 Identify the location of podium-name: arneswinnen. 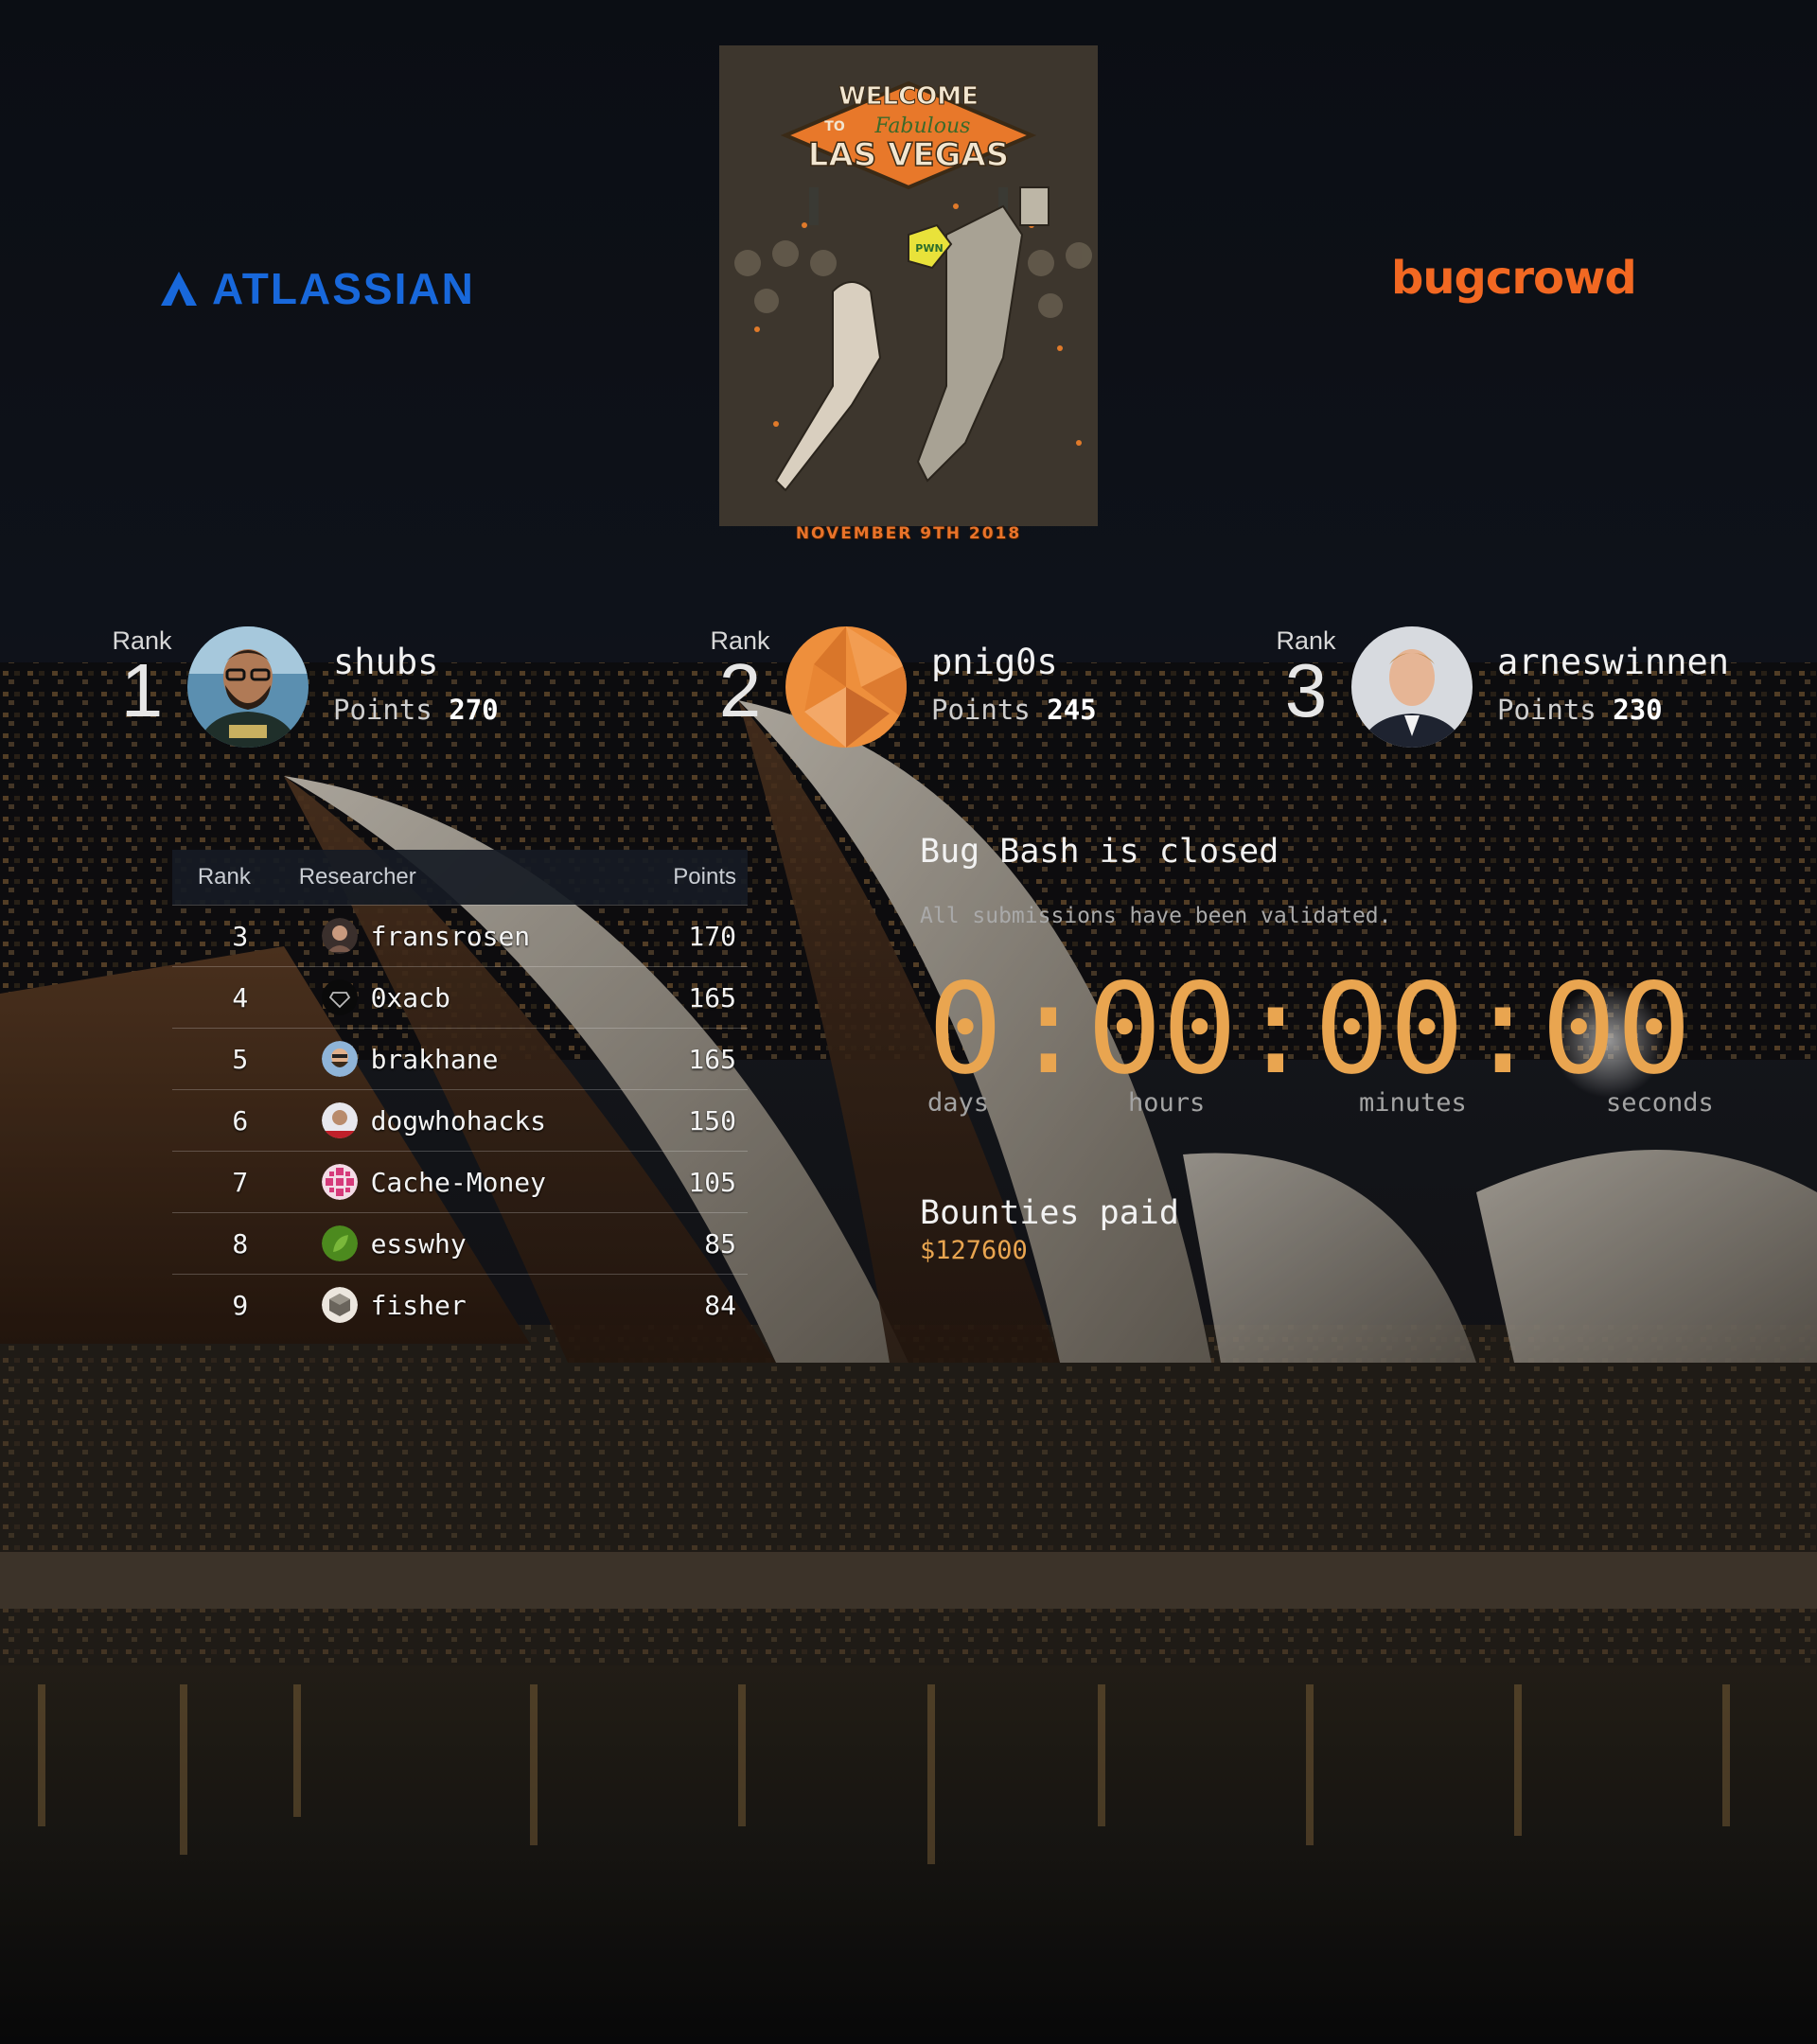
(1613, 662).